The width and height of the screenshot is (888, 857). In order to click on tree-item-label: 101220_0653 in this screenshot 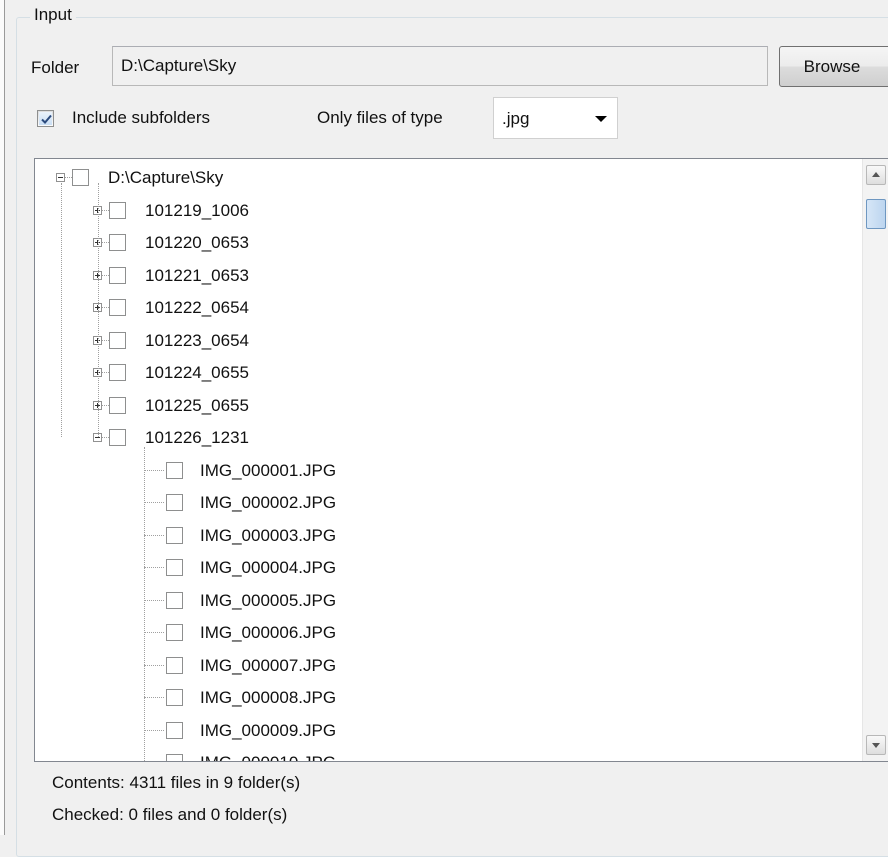, I will do `click(197, 242)`.